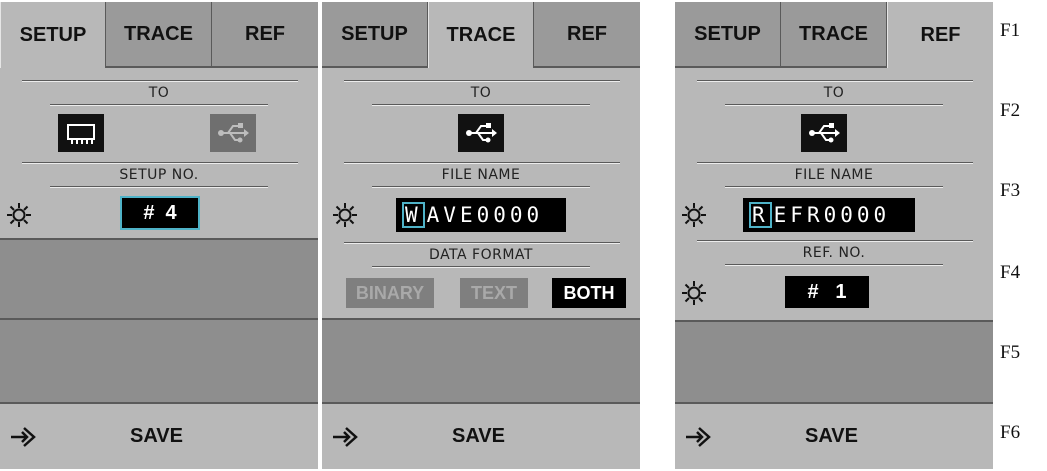  I want to click on function-key-f5: F5, so click(1010, 352).